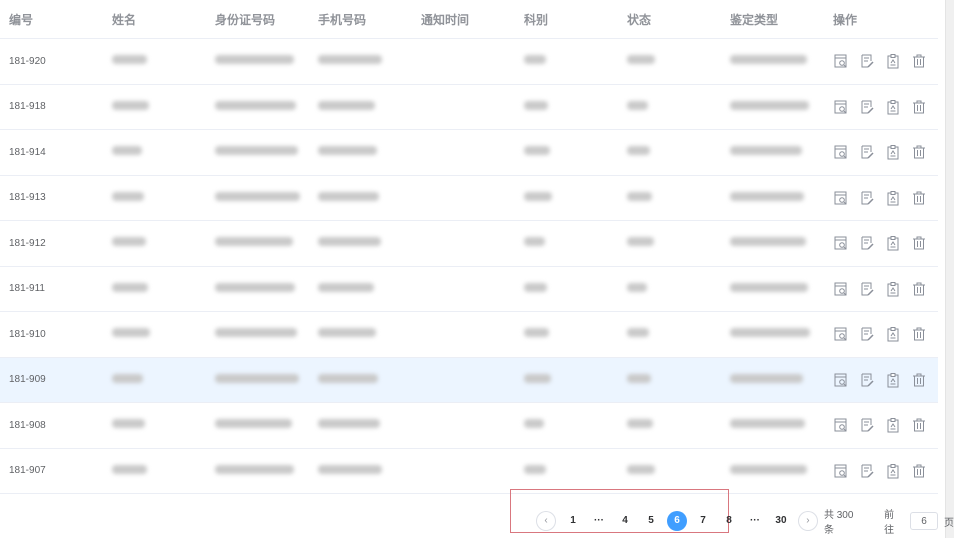 This screenshot has height=538, width=954. I want to click on table-row: 181-911, so click(469, 289).